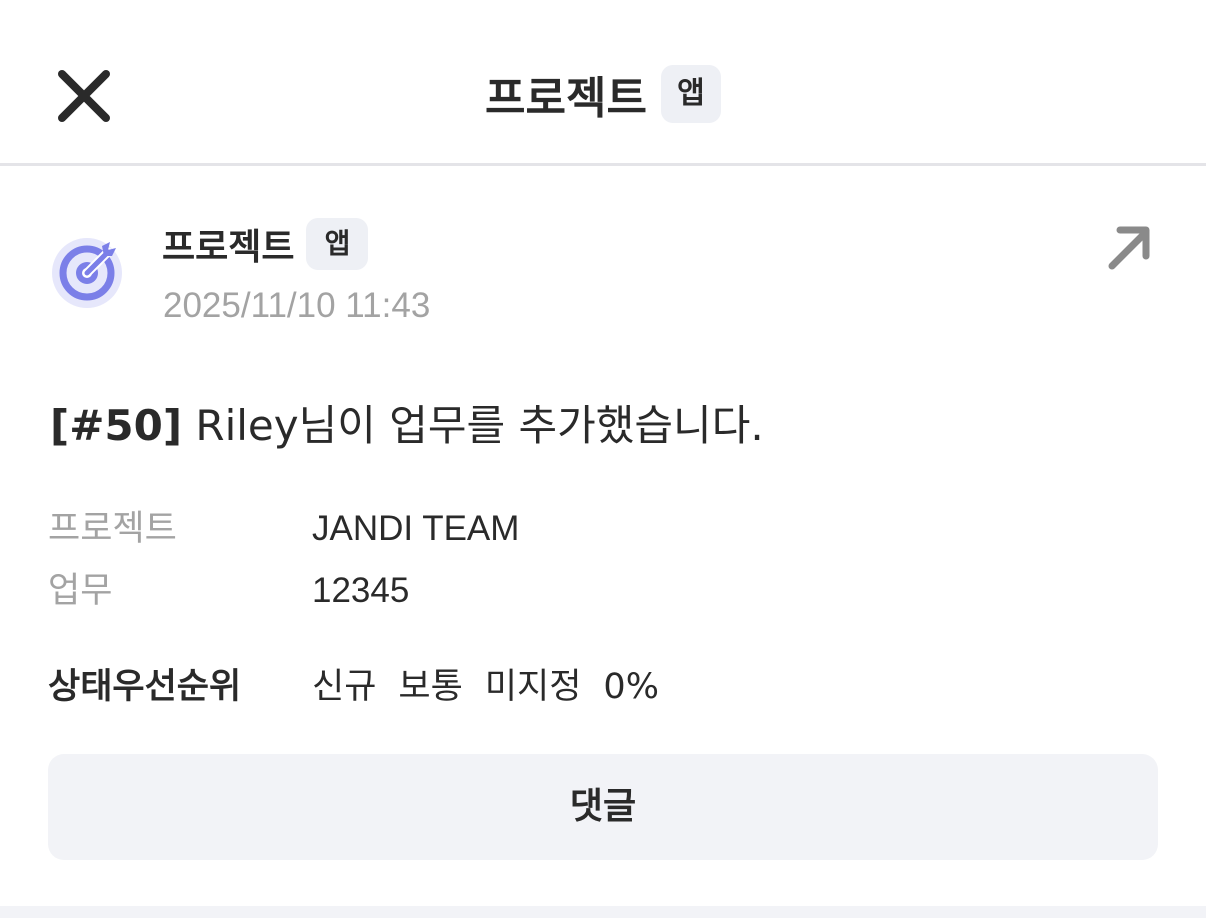  Describe the element at coordinates (631, 687) in the screenshot. I see `progress-percent: 0%` at that location.